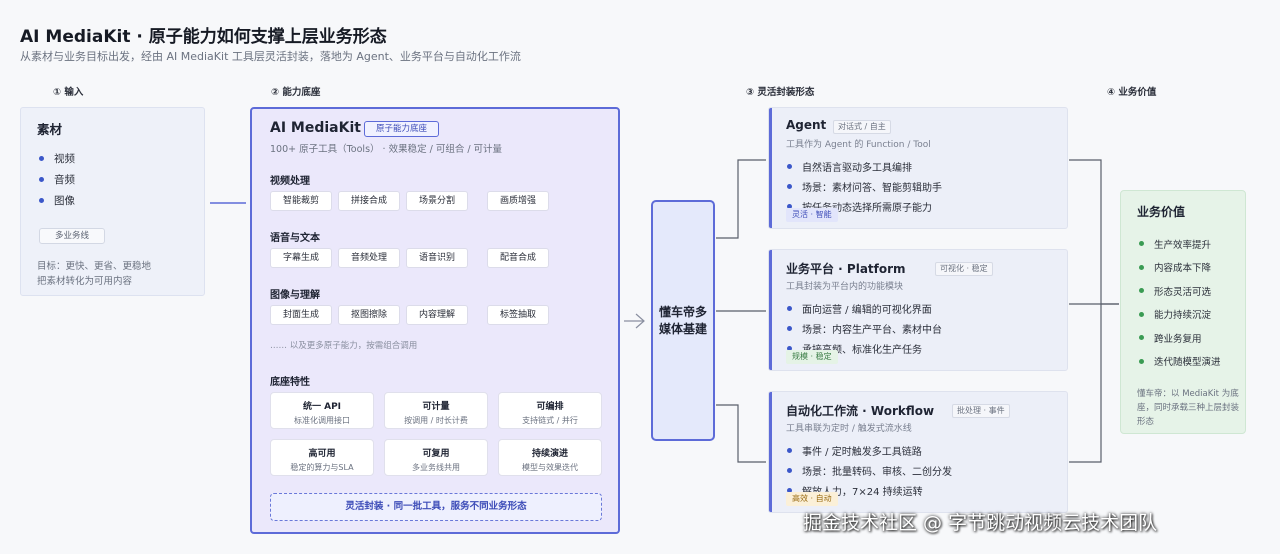 The image size is (1280, 554). I want to click on list-item: 场景：素材问答、智能剪辑助手, so click(864, 186).